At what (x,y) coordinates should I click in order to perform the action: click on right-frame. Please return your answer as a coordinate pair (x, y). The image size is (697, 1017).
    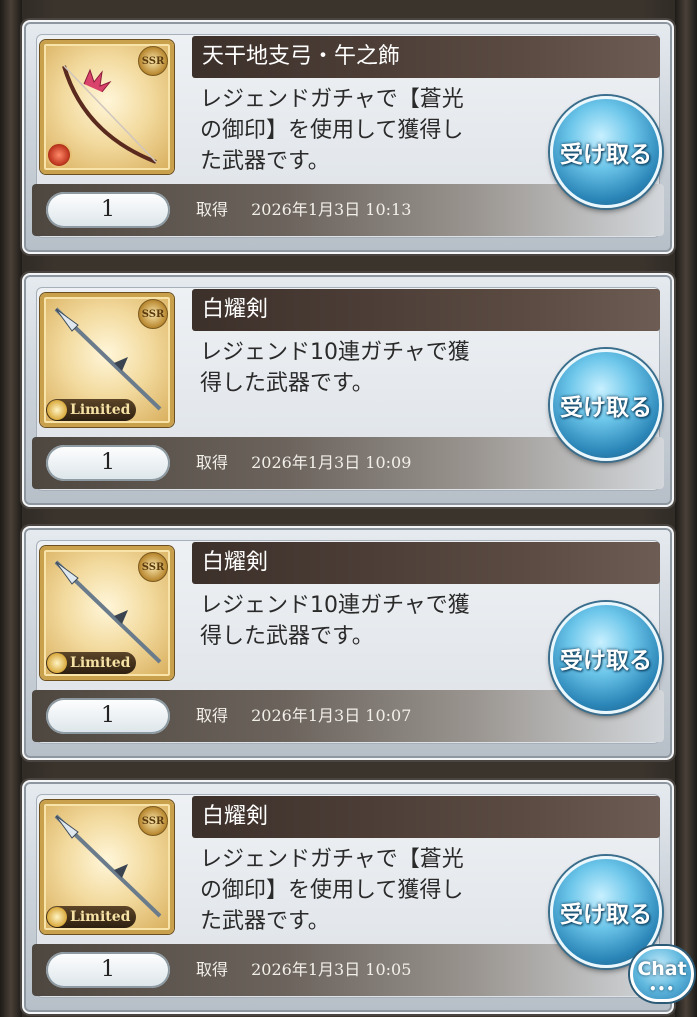
    Looking at the image, I should click on (686, 508).